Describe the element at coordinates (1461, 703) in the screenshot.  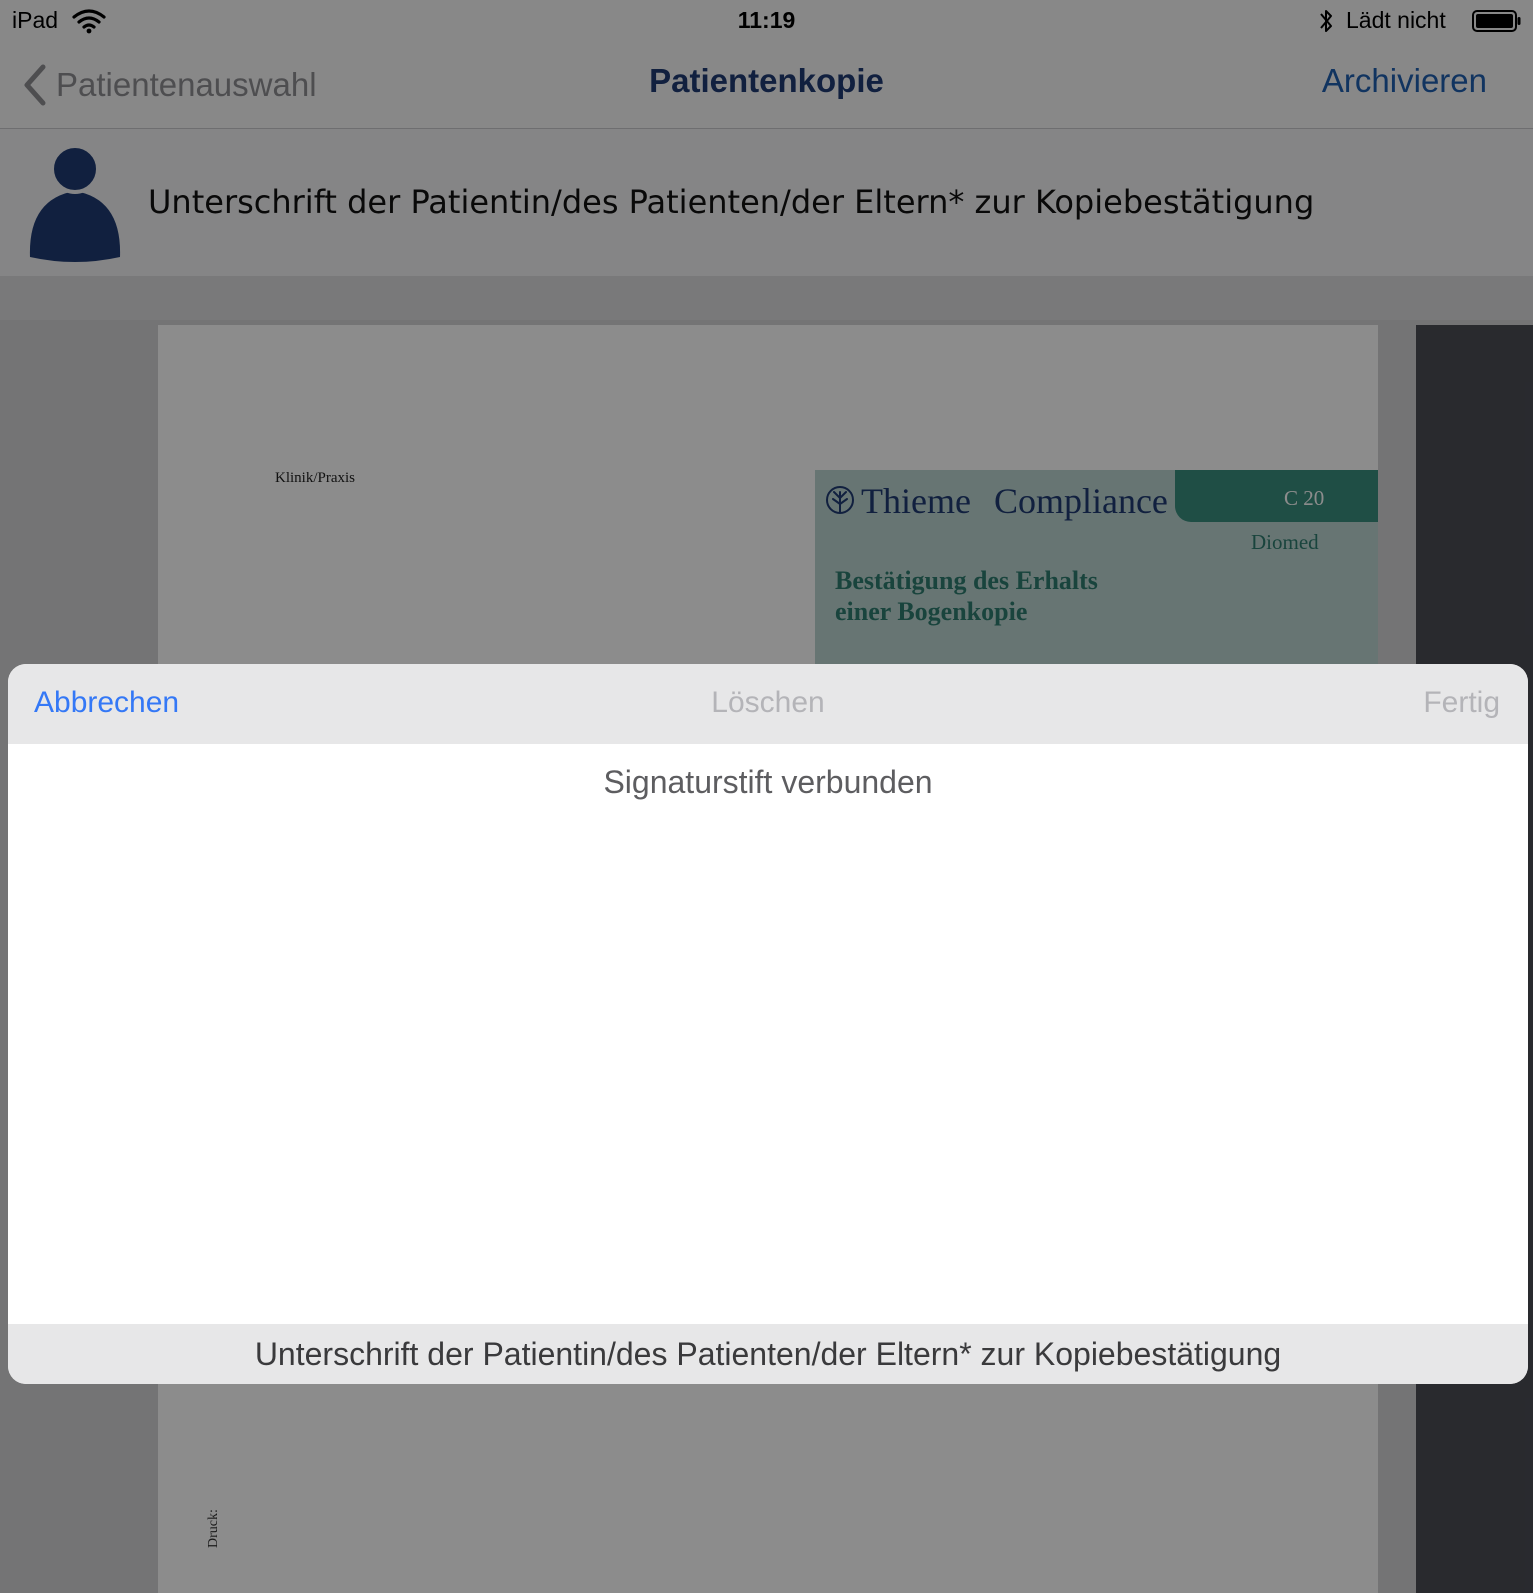
I see `done-button: Fertig` at that location.